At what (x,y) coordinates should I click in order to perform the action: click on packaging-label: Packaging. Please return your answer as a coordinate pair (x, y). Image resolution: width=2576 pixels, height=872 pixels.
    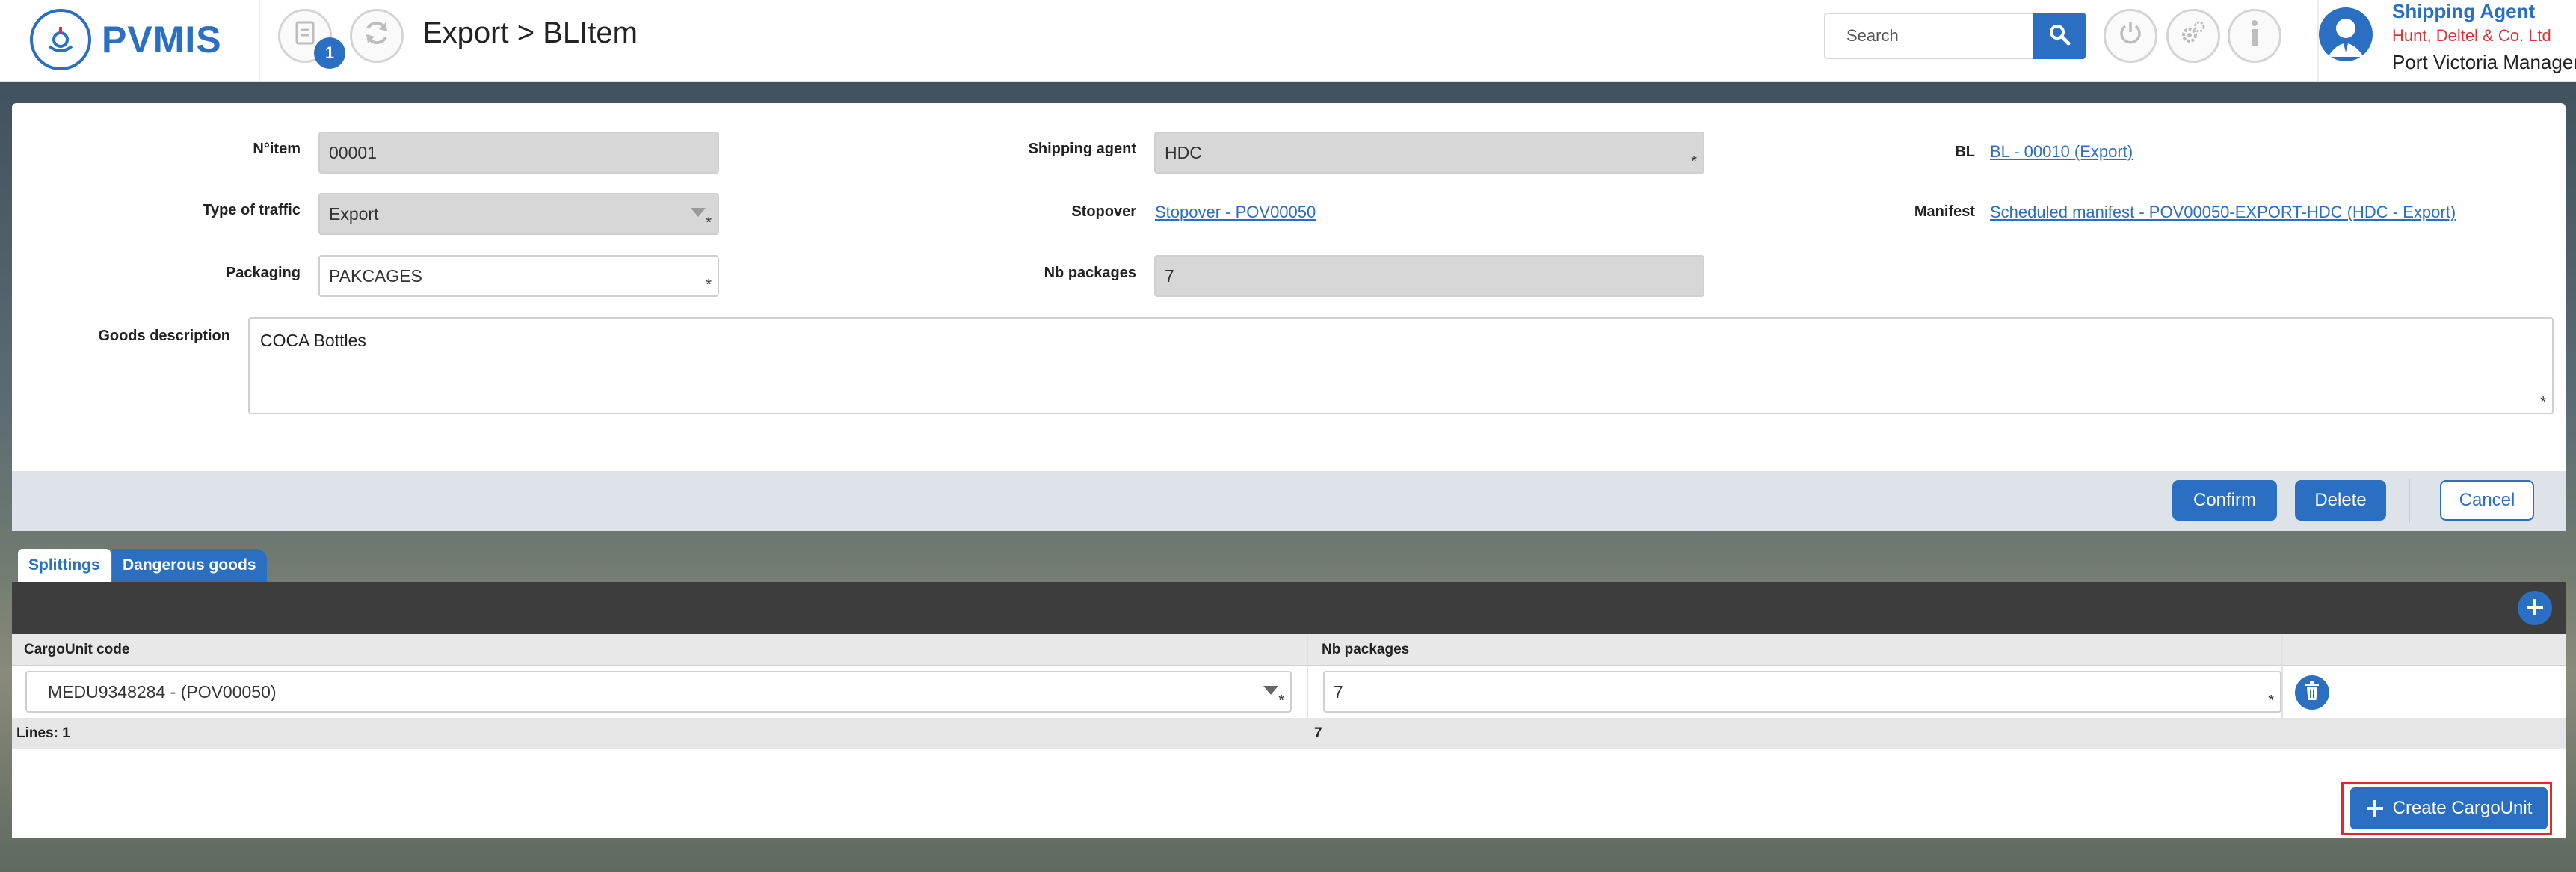
    Looking at the image, I should click on (263, 273).